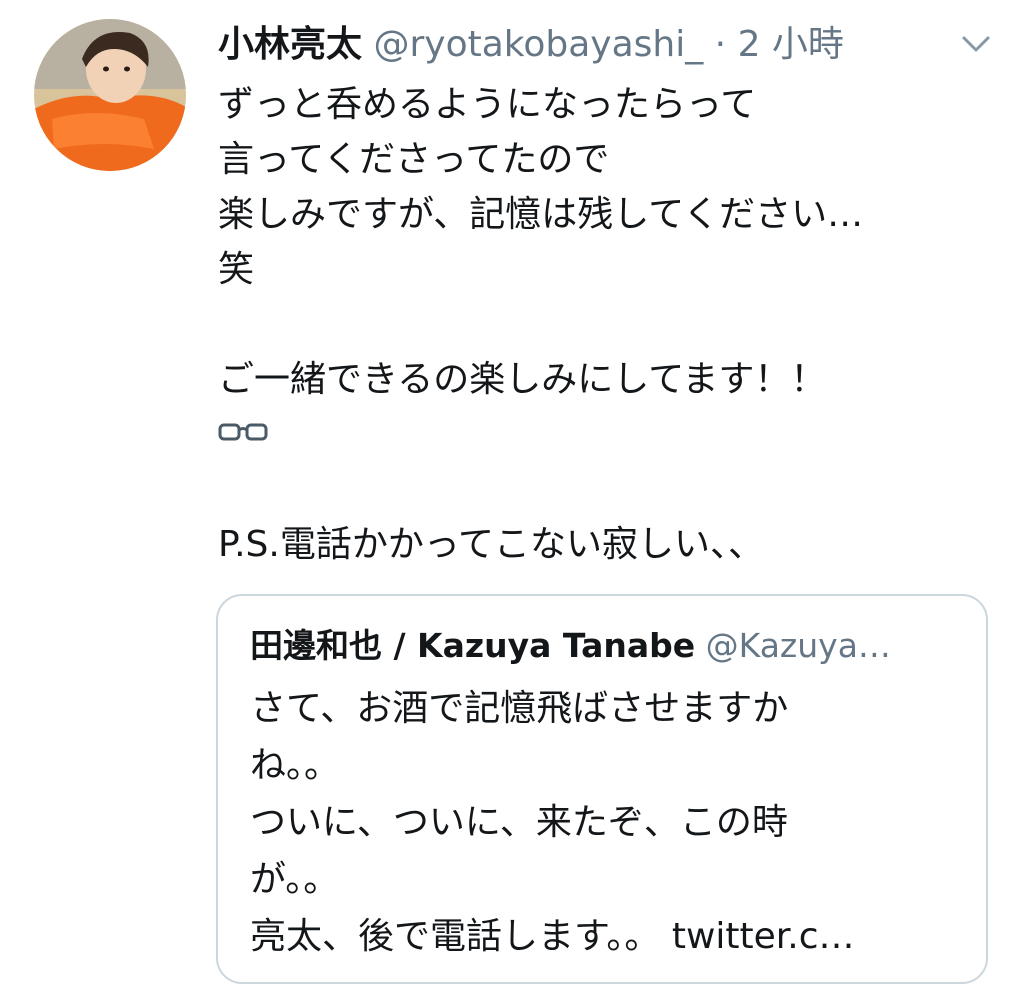 The width and height of the screenshot is (1024, 996). What do you see at coordinates (473, 645) in the screenshot?
I see `quoted-display-name: 田邊和也 / Kazuya Tanabe` at bounding box center [473, 645].